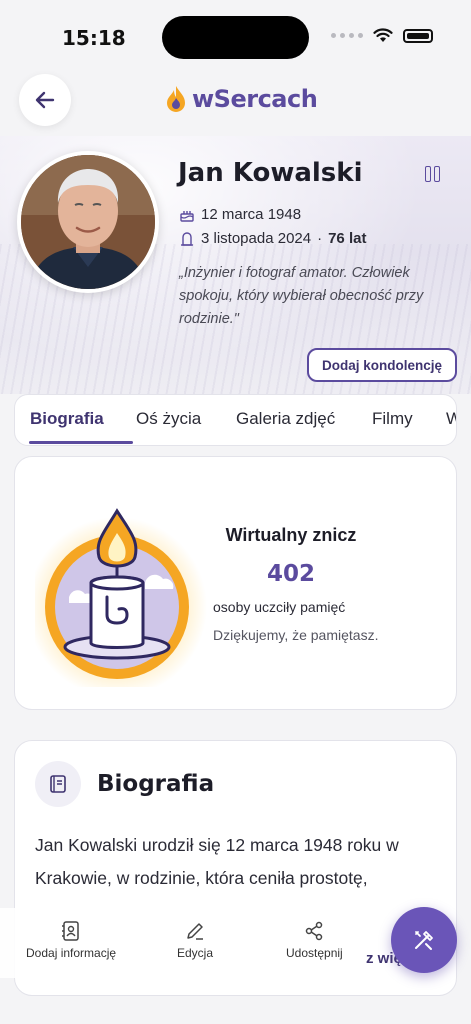  What do you see at coordinates (285, 419) in the screenshot?
I see `tab-galeria: Galeria zdjęć` at bounding box center [285, 419].